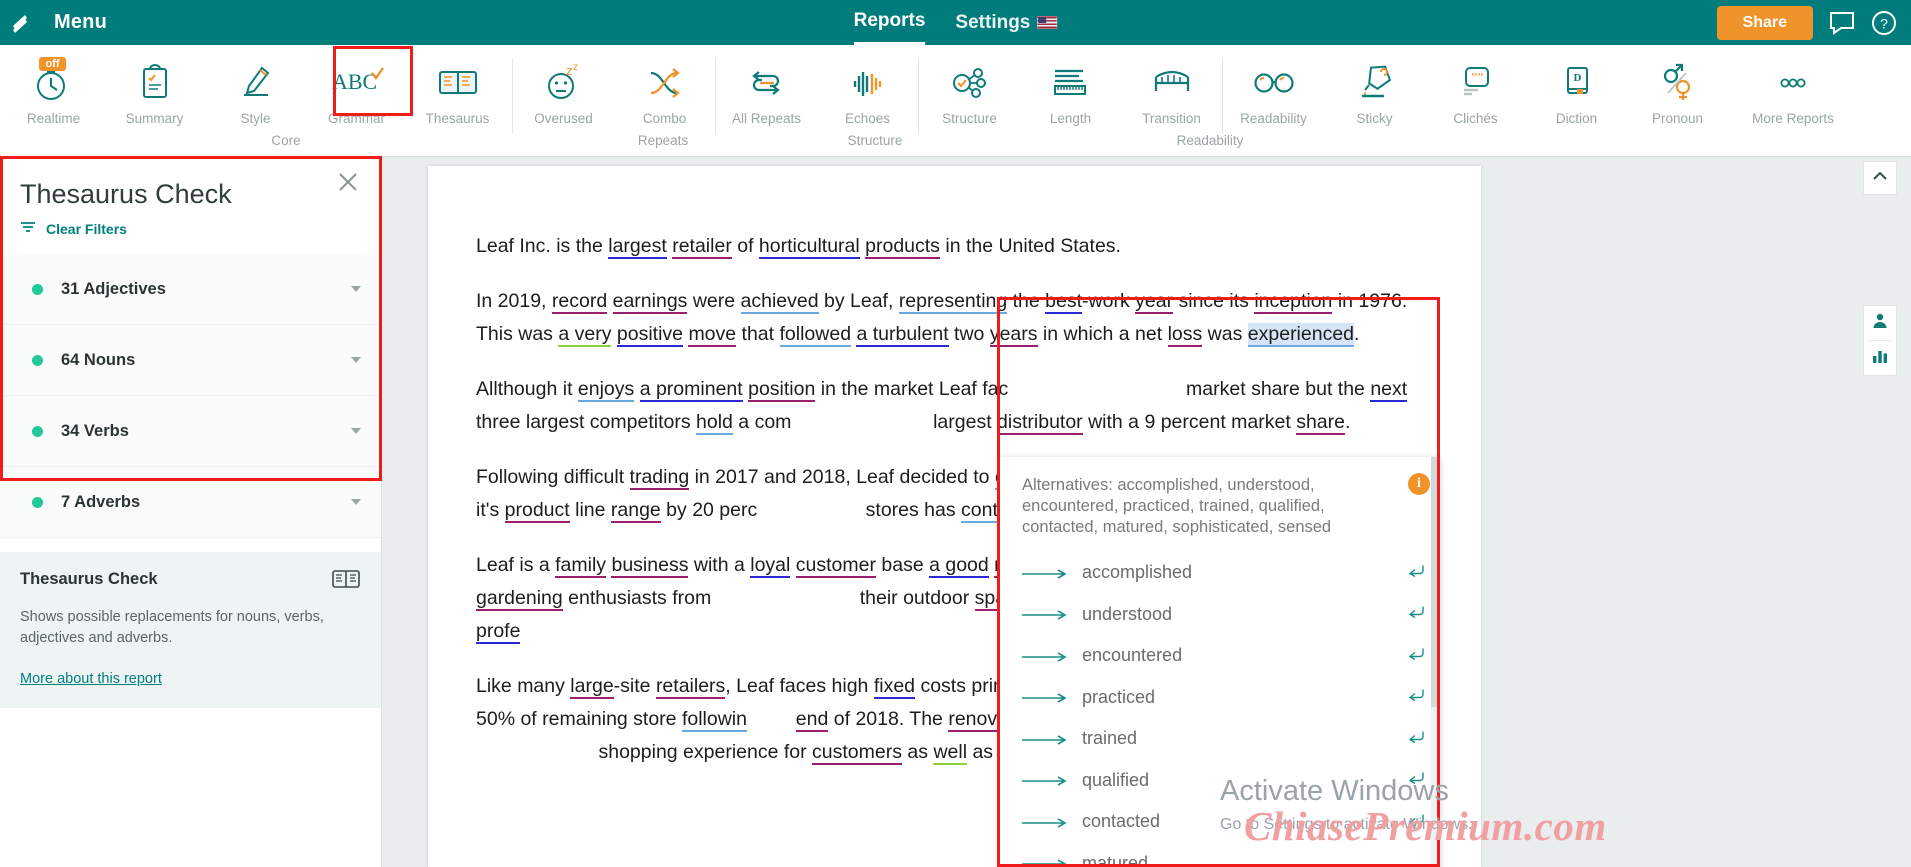 This screenshot has width=1911, height=867. What do you see at coordinates (1171, 88) in the screenshot?
I see `ribbon-item-transition: Transition` at bounding box center [1171, 88].